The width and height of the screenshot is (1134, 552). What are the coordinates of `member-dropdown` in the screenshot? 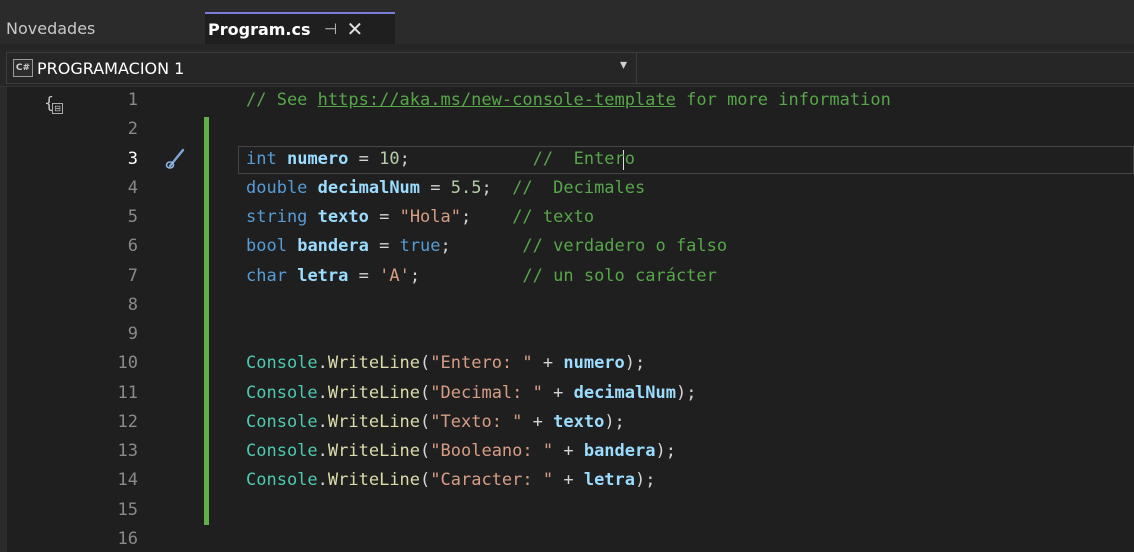 It's located at (885, 68).